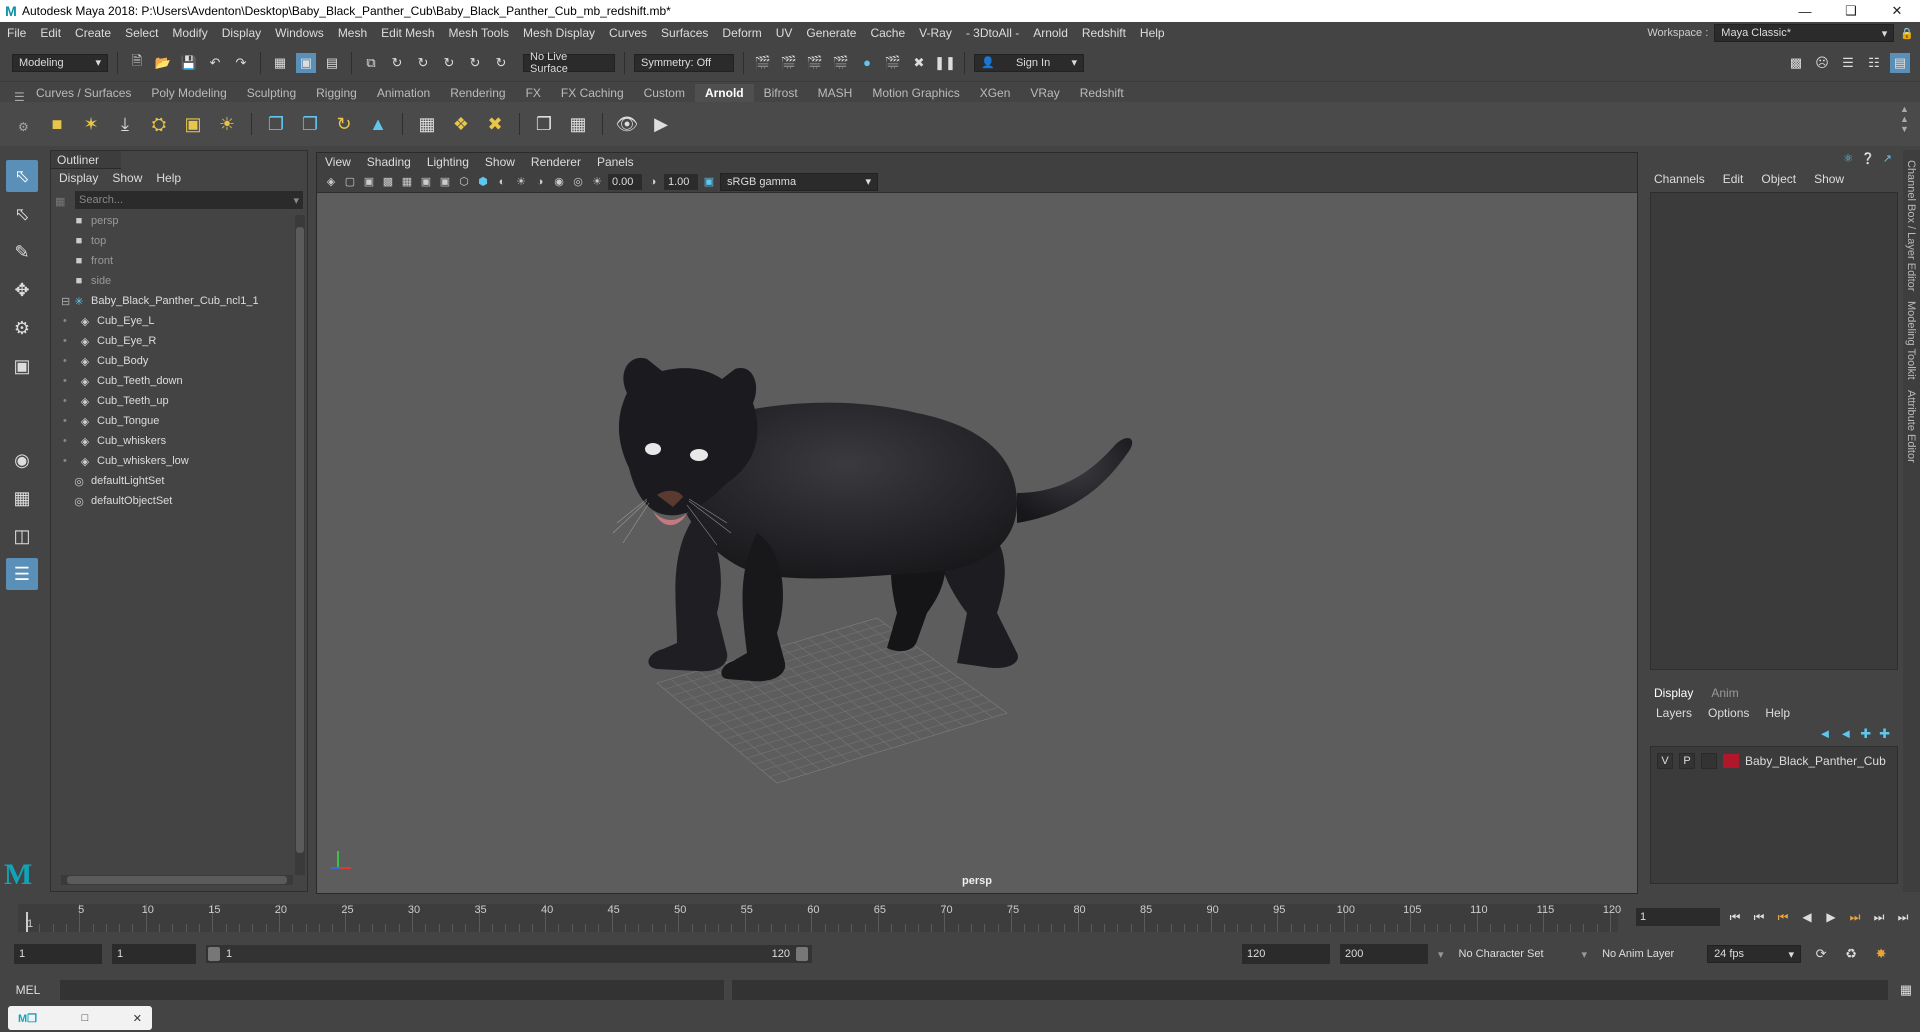 Image resolution: width=1920 pixels, height=1032 pixels. What do you see at coordinates (709, 182) in the screenshot?
I see `color-management-icon: ▣` at bounding box center [709, 182].